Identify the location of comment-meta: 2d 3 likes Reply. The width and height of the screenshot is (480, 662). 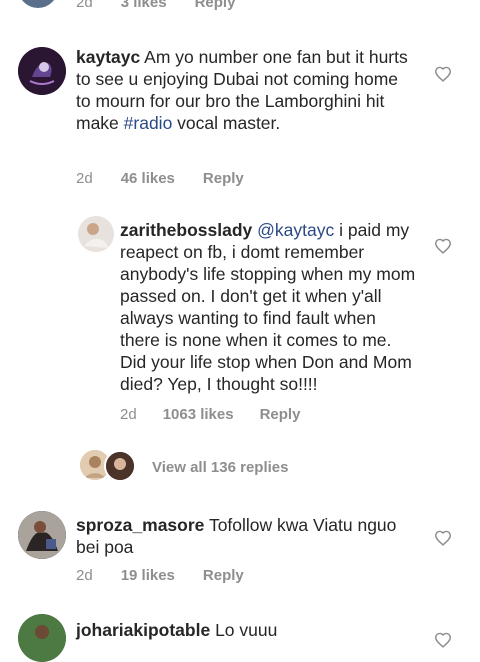
(155, 5).